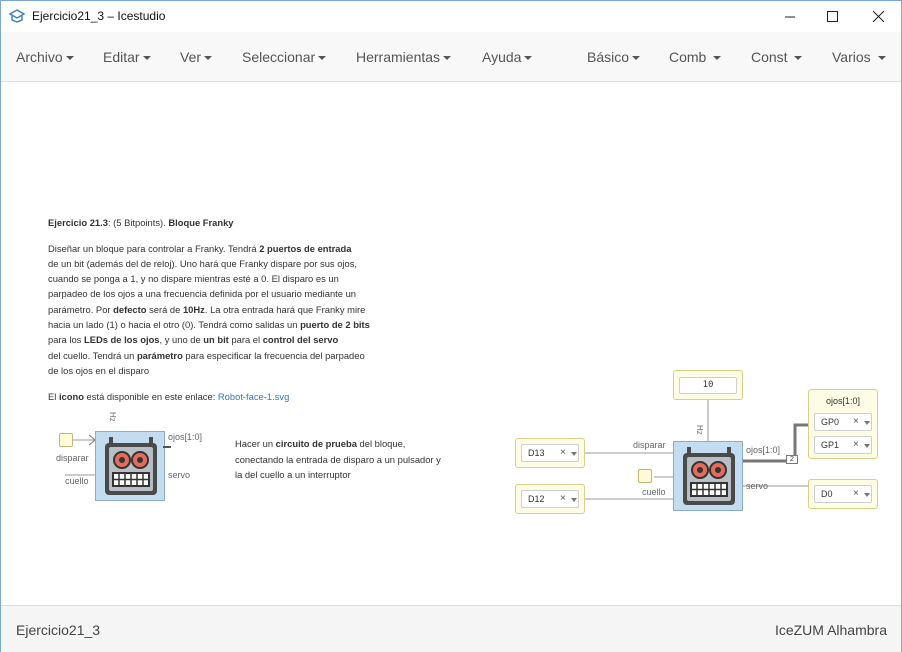 The image size is (902, 652). I want to click on info-paragraph-line: de los ojos en el disparo, so click(99, 370).